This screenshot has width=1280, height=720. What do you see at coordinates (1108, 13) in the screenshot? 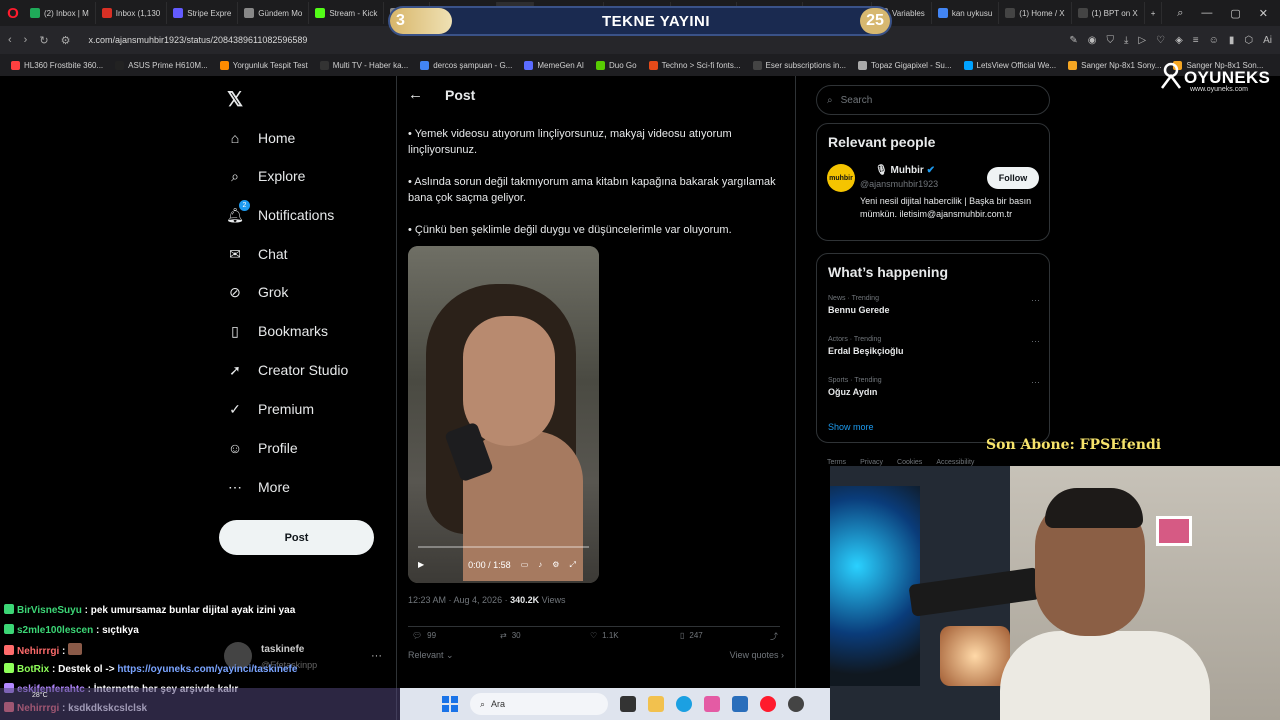
I see `browser-tab: (1) BPT on X` at bounding box center [1108, 13].